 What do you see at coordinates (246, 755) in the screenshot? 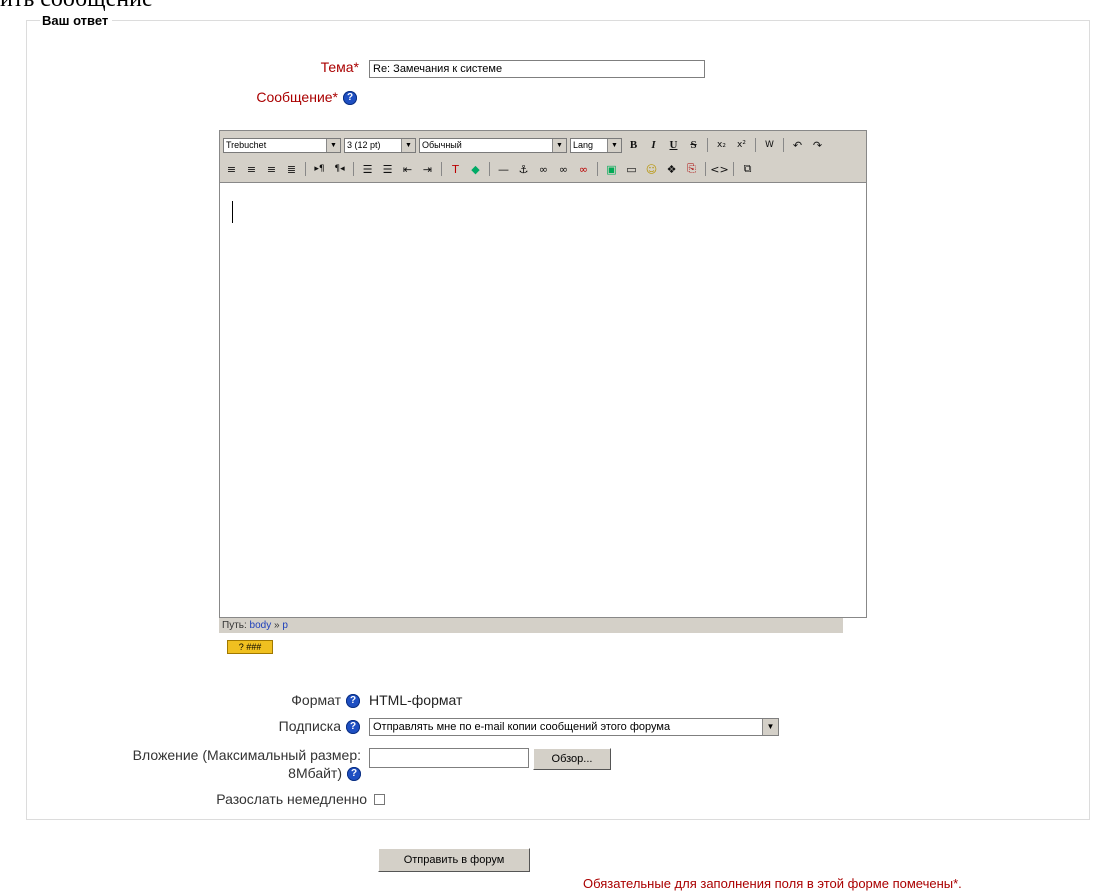
I see `attachment-label: Вложение (Максимальный размер:` at bounding box center [246, 755].